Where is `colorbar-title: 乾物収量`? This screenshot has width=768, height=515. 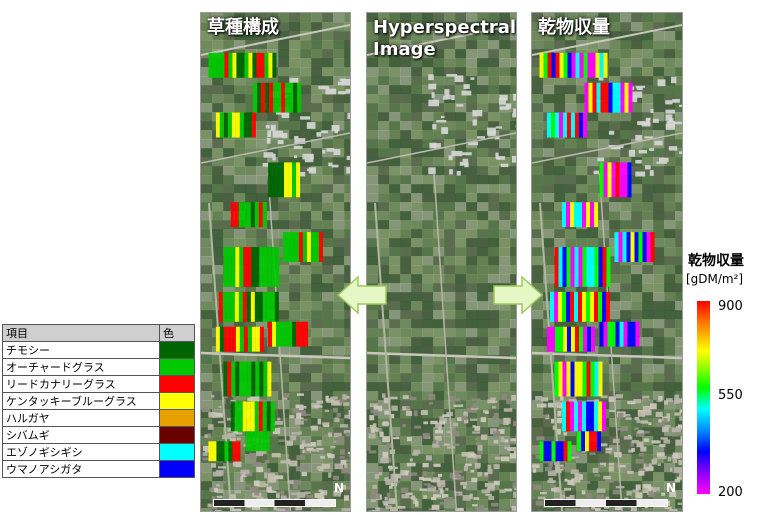
colorbar-title: 乾物収量 is located at coordinates (716, 261).